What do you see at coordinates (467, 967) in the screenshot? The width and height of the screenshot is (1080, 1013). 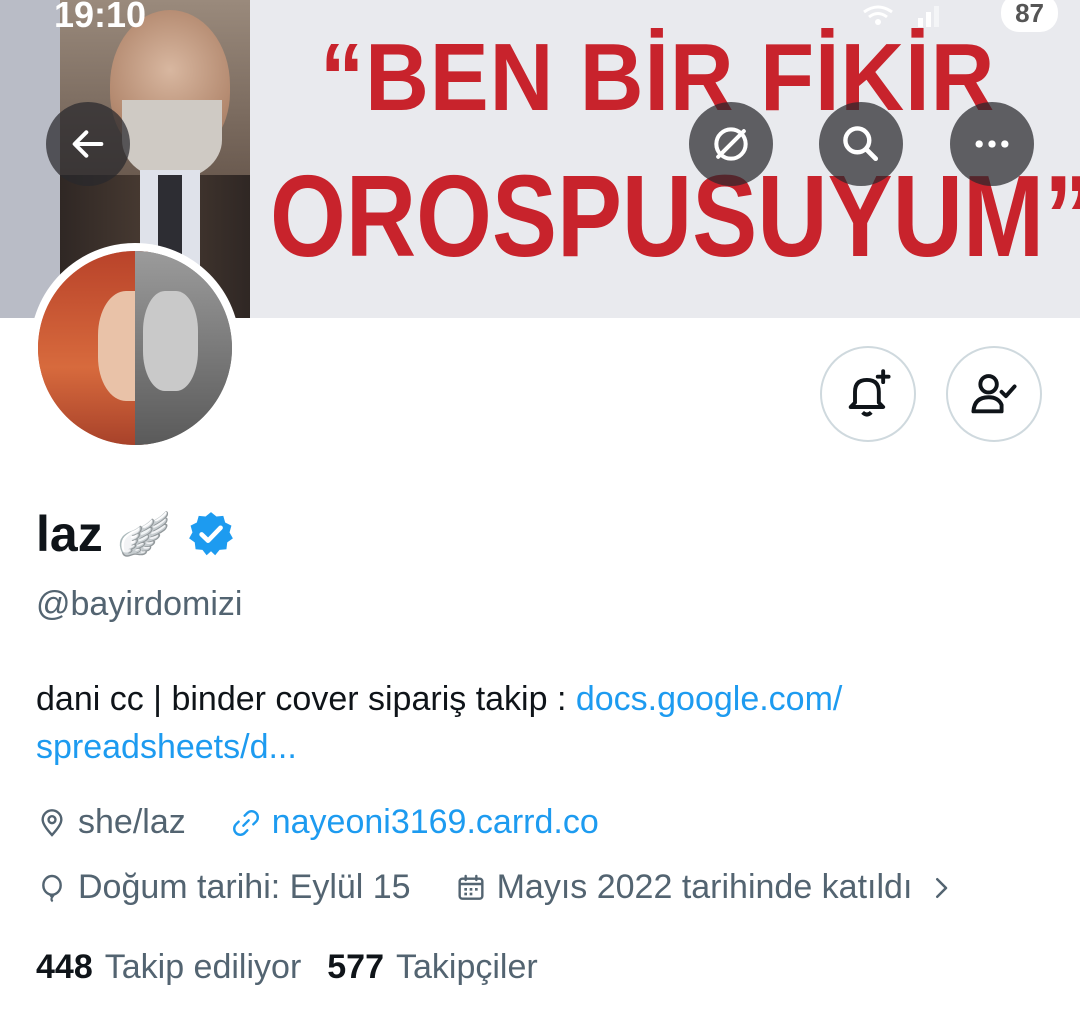 I see `followers-label: Takipçiler` at bounding box center [467, 967].